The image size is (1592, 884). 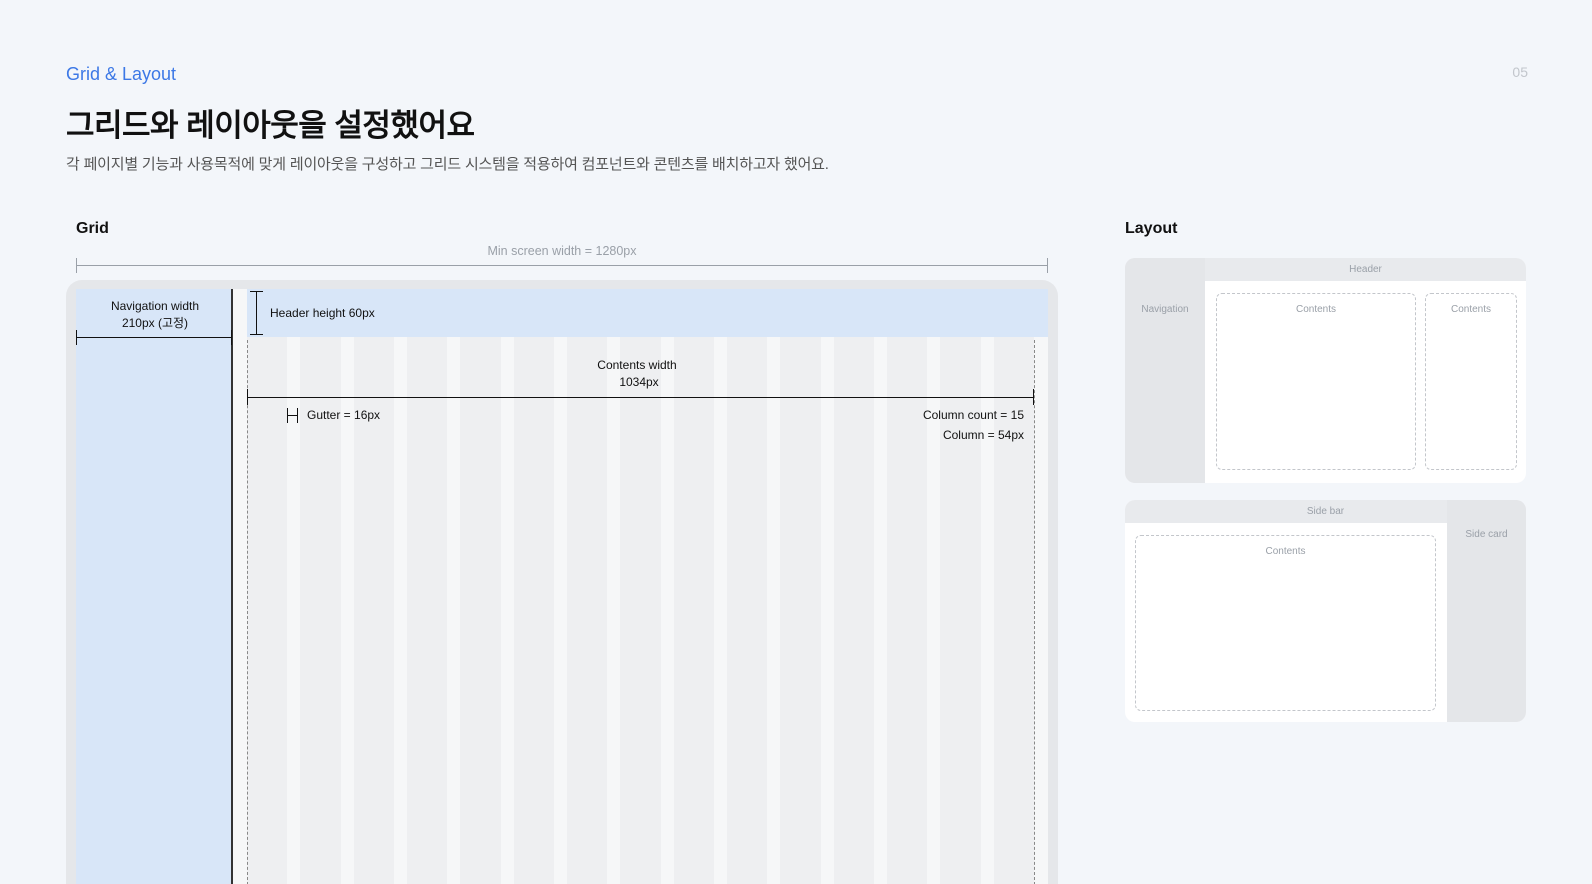 I want to click on min-screen-width-label: Min screen width = 1280px, so click(x=562, y=251).